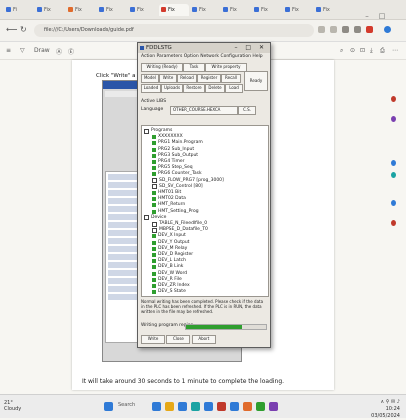  What do you see at coordinates (357, 29) in the screenshot?
I see `favorites-icon` at bounding box center [357, 29].